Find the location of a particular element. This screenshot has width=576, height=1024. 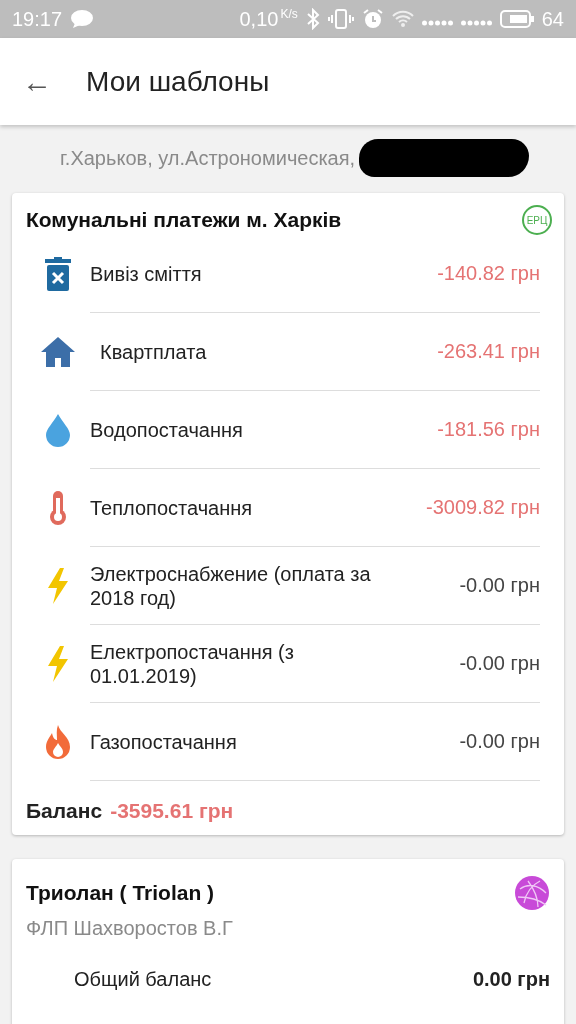

speed-unit: K/s is located at coordinates (289, 14).